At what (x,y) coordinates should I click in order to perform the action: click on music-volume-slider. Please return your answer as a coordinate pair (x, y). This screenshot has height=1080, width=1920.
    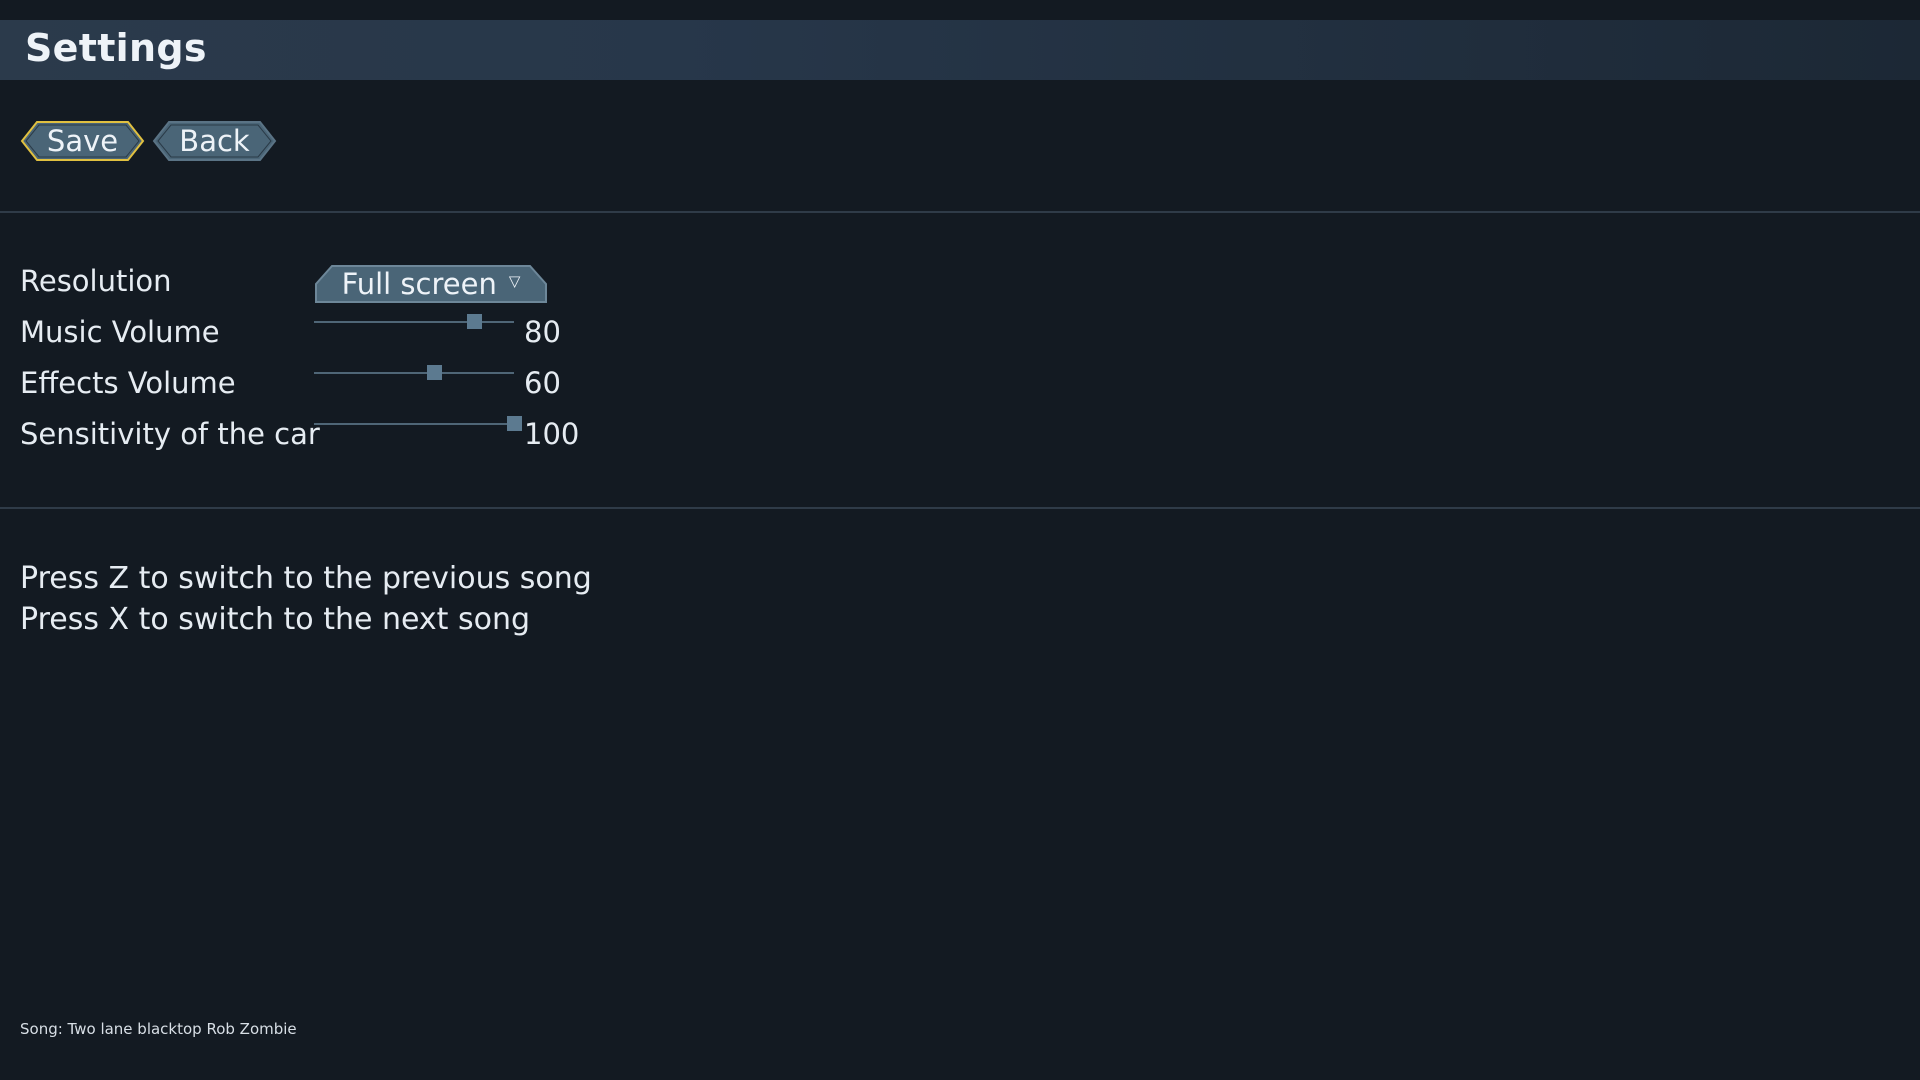
    Looking at the image, I should click on (414, 322).